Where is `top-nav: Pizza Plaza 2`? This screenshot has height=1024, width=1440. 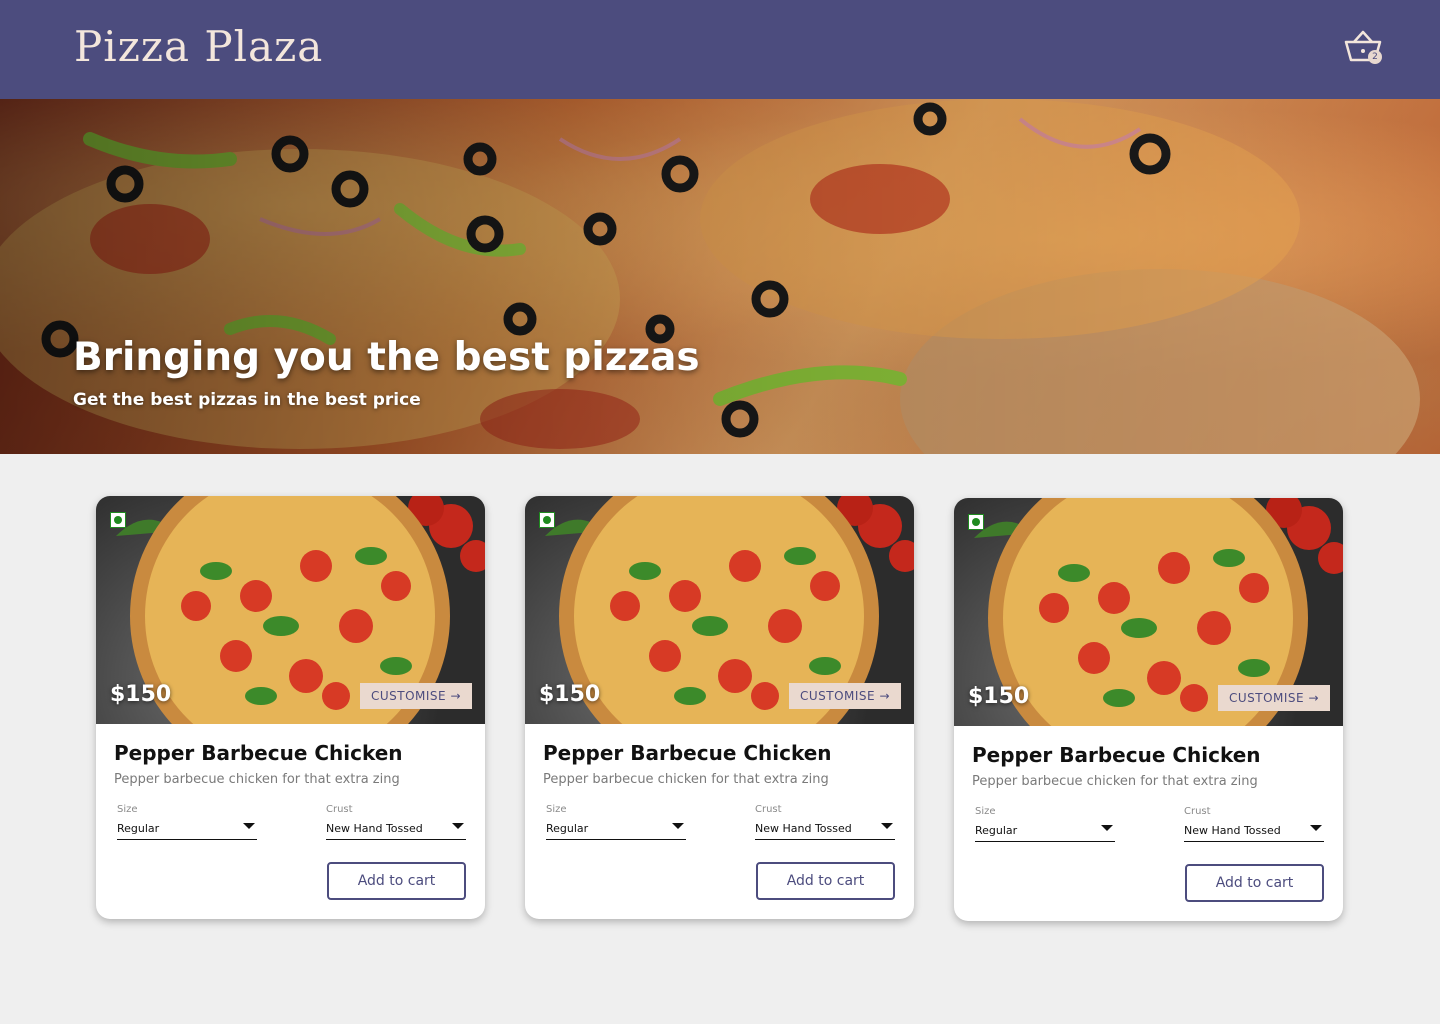 top-nav: Pizza Plaza 2 is located at coordinates (720, 49).